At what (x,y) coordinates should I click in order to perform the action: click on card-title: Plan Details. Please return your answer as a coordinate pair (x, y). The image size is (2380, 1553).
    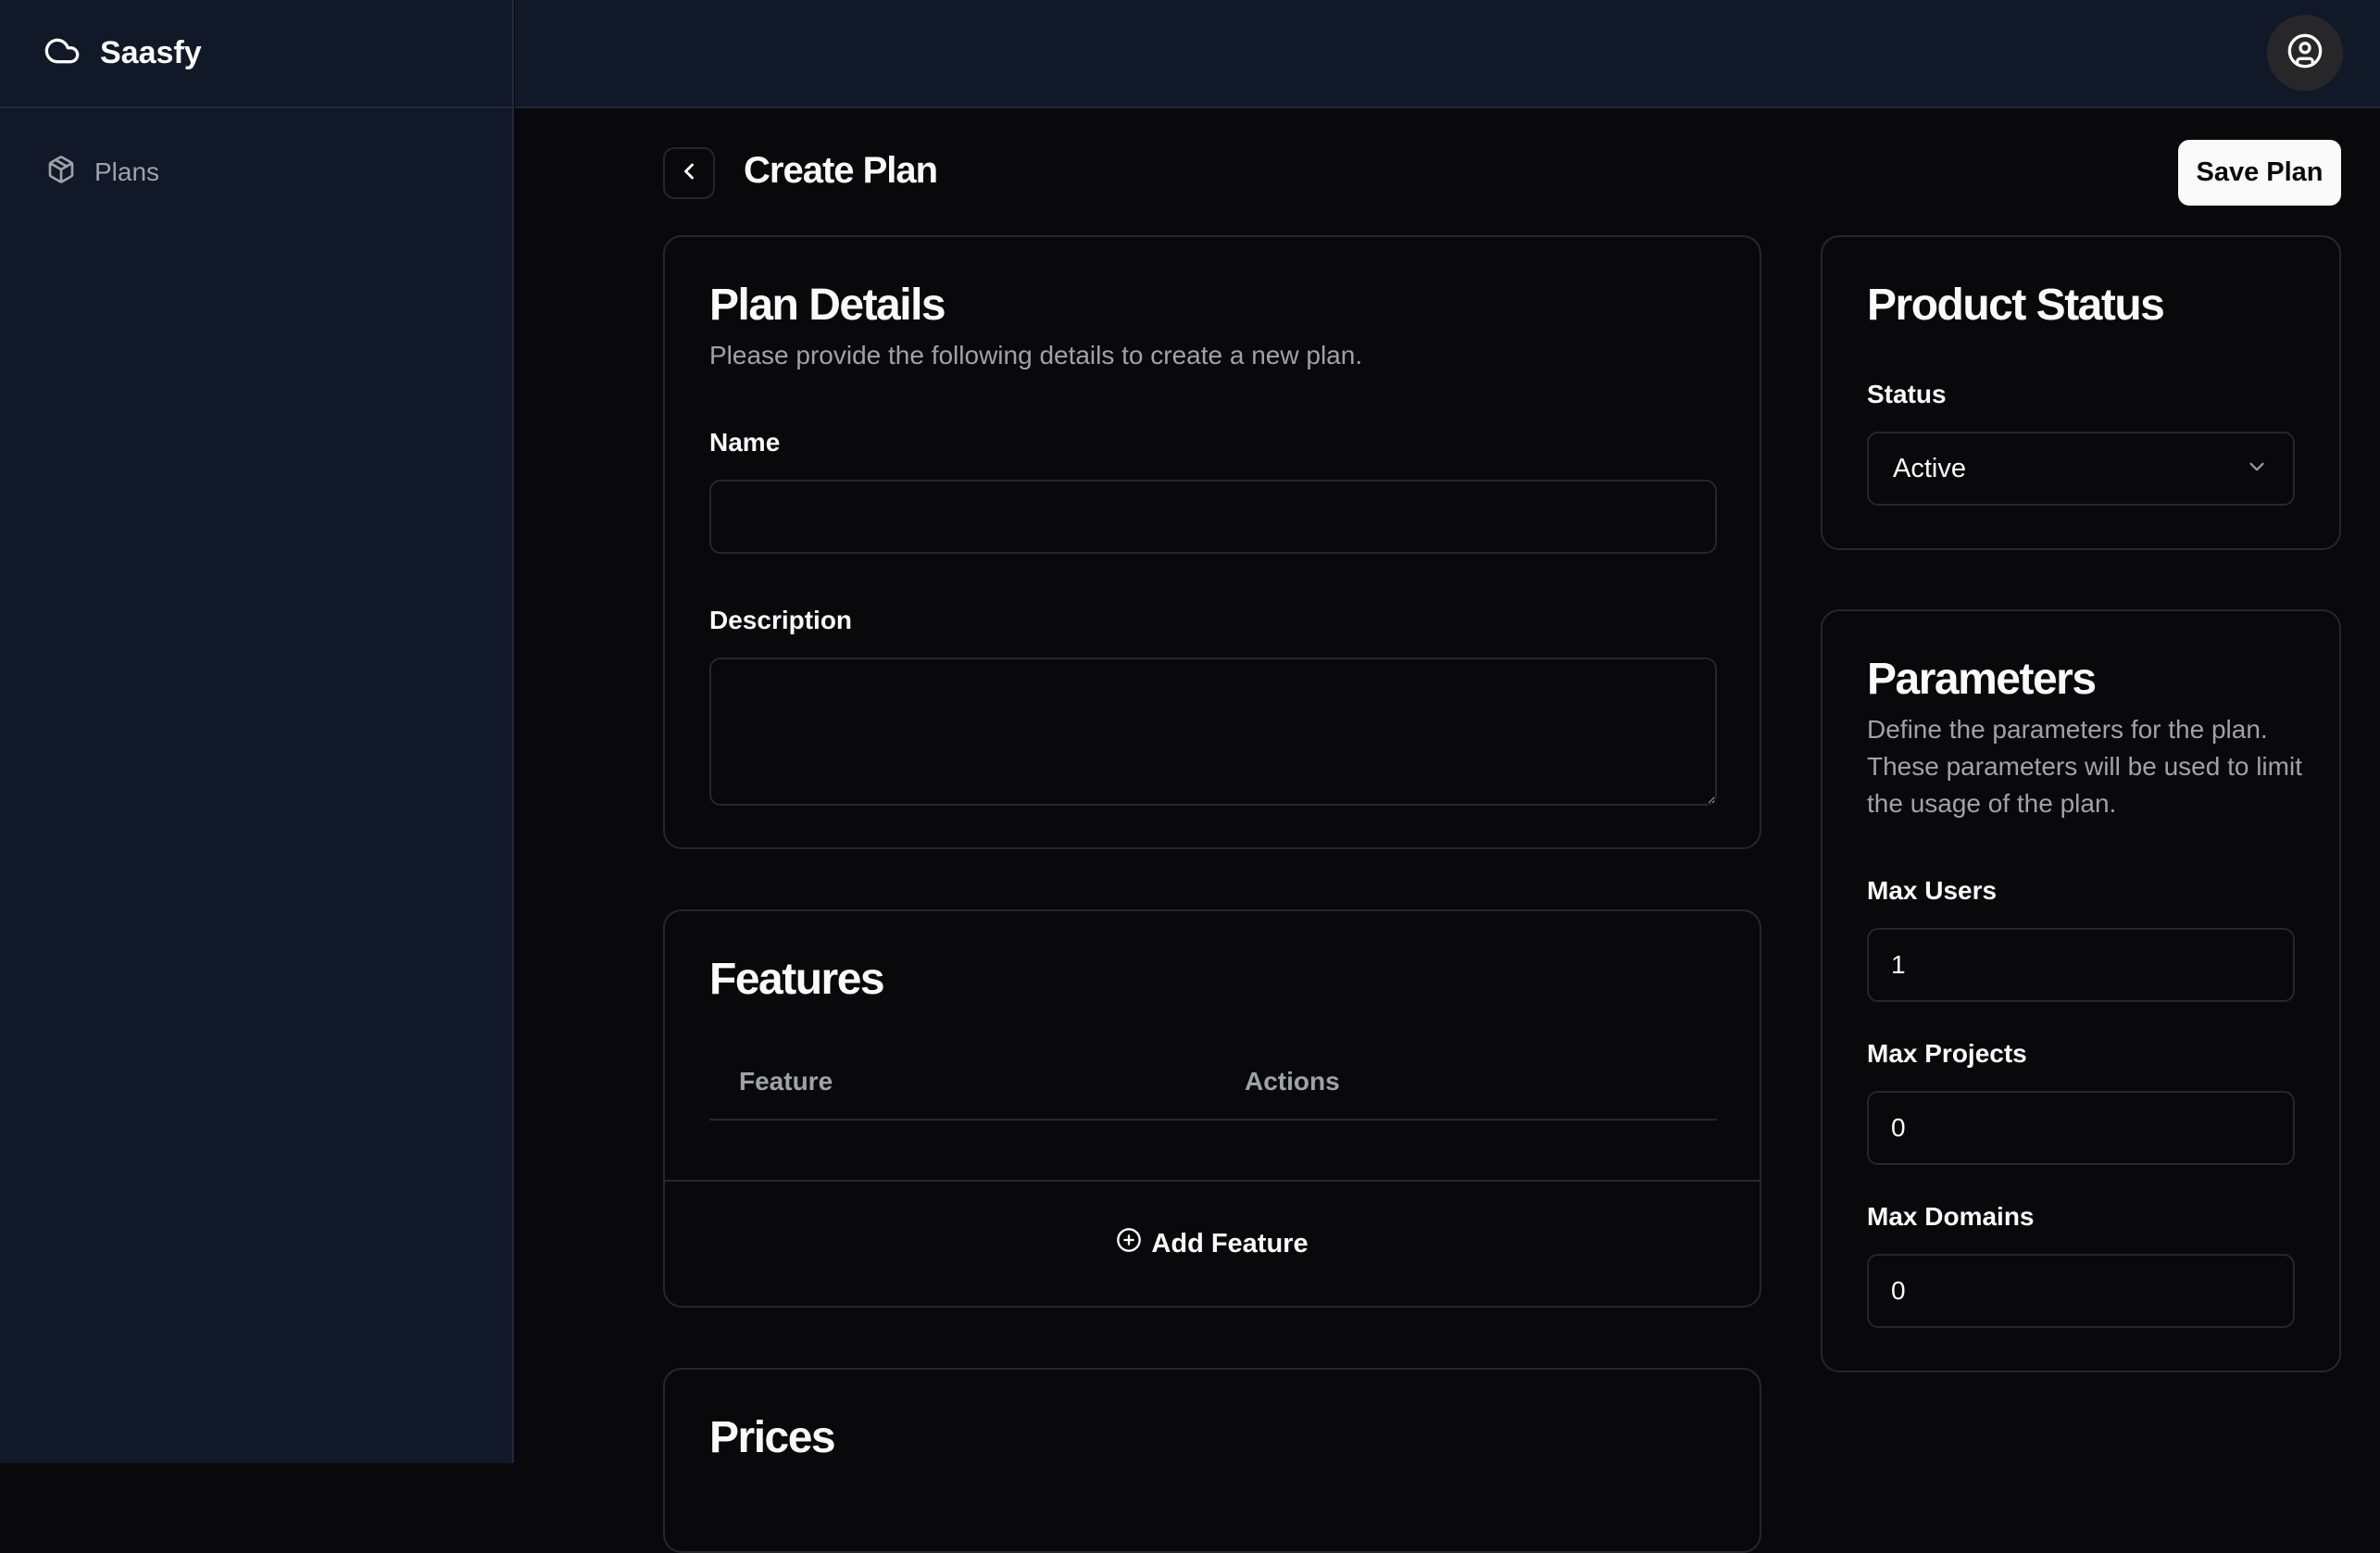
    Looking at the image, I should click on (827, 305).